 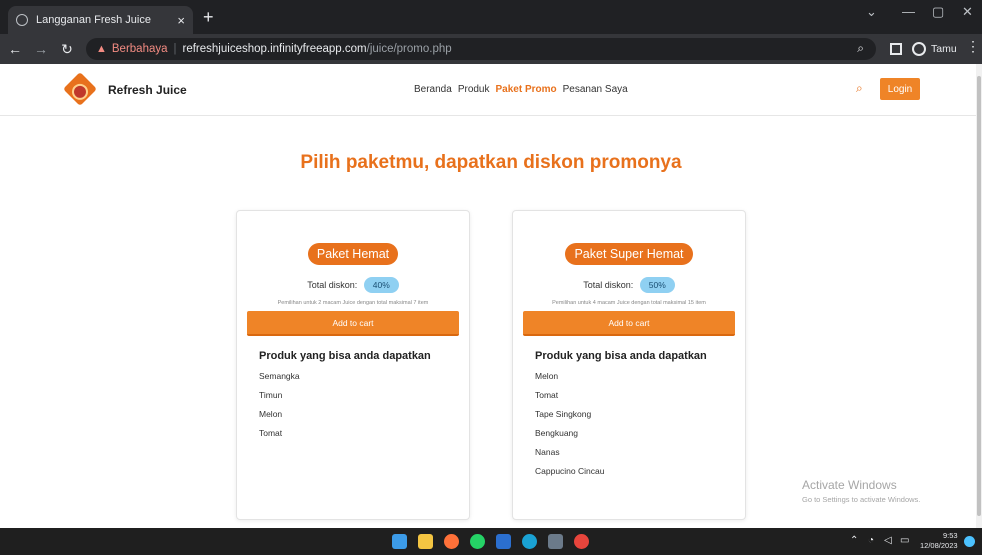 What do you see at coordinates (939, 545) in the screenshot?
I see `clock-date: 12/08/2023` at bounding box center [939, 545].